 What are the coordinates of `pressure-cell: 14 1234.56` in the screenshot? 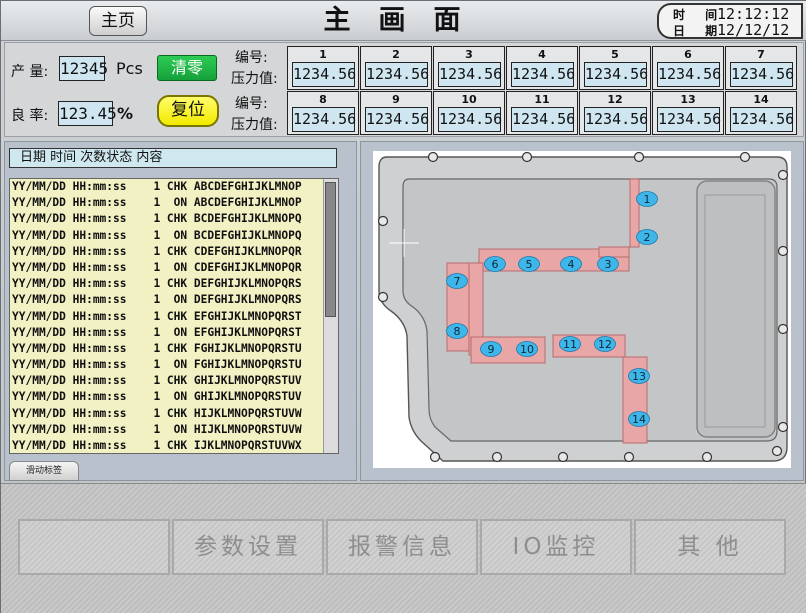 It's located at (761, 113).